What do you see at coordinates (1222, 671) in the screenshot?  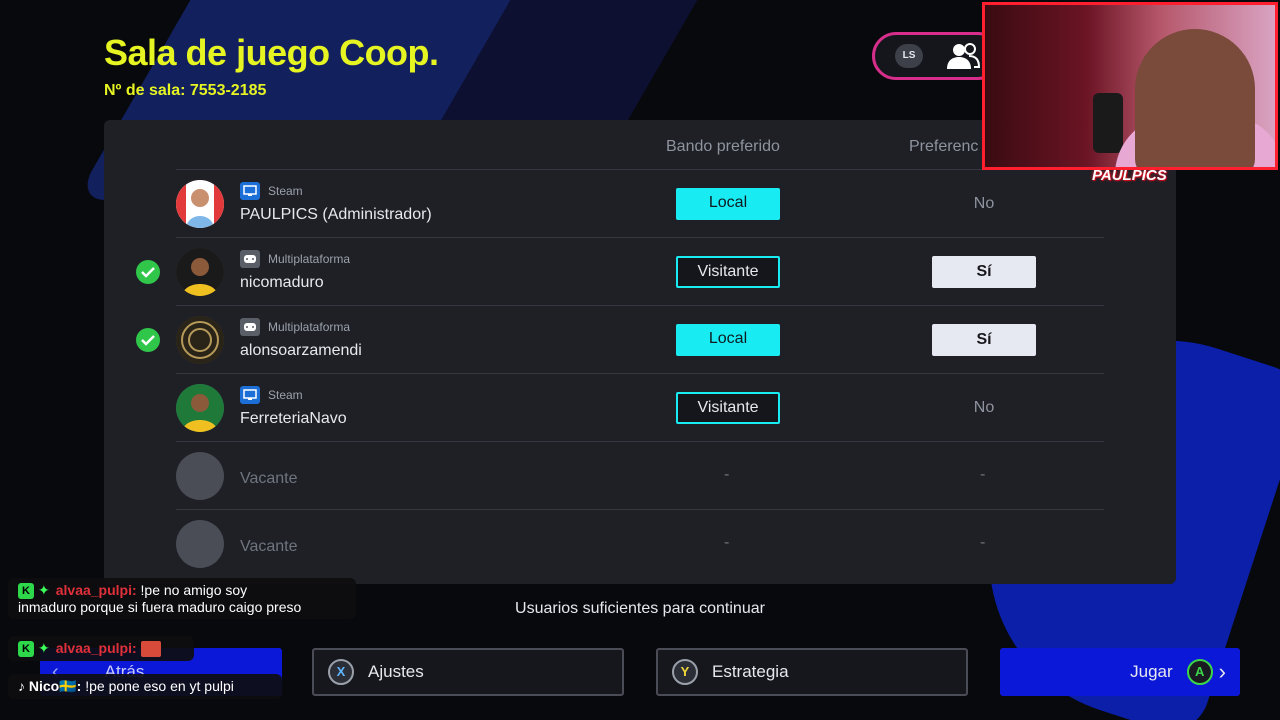 I see `chevron-right-icon: ›` at bounding box center [1222, 671].